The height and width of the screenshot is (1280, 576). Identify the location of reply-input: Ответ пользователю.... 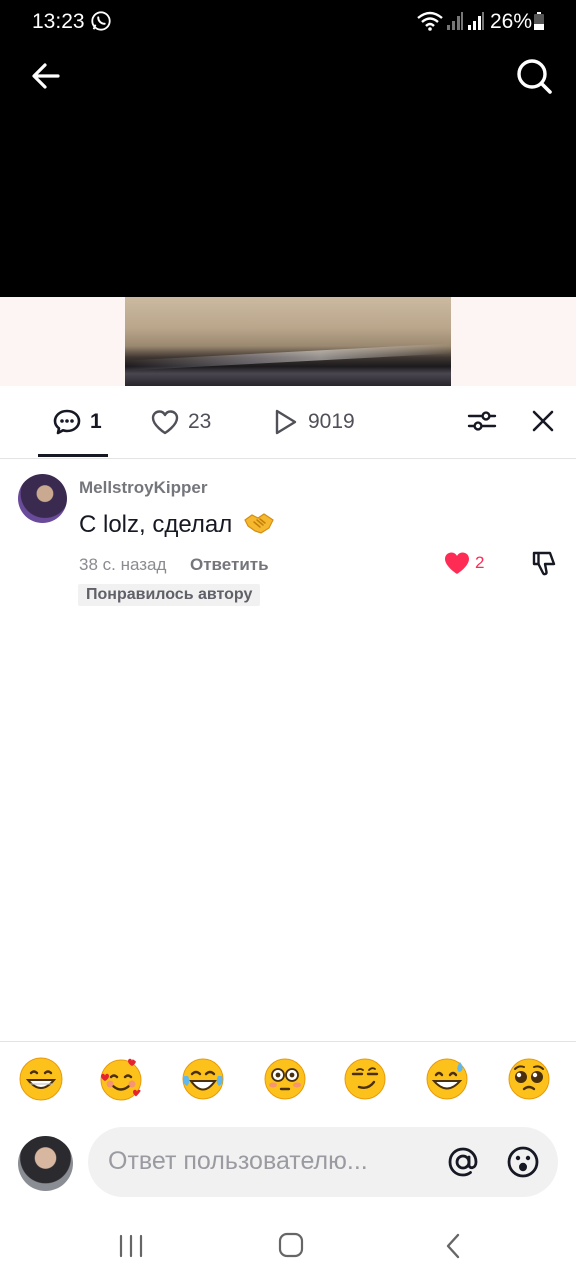
(323, 1162).